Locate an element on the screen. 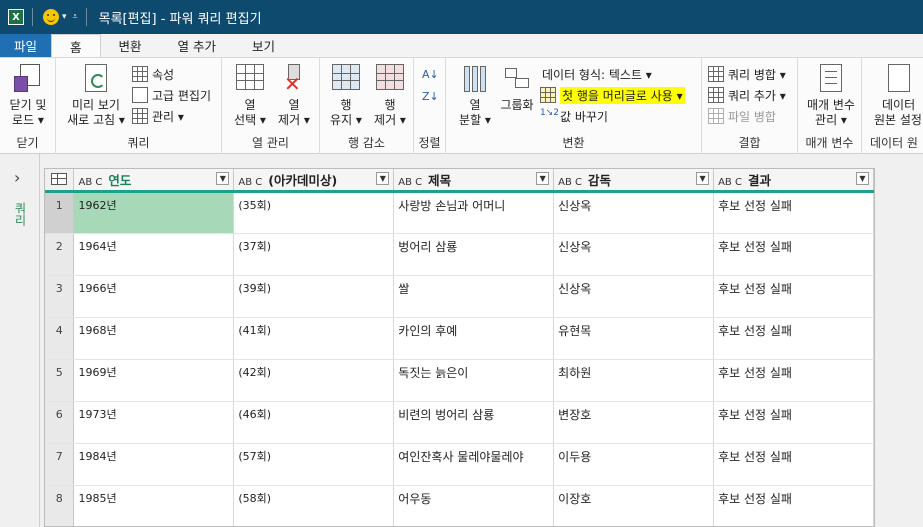 This screenshot has height=527, width=923. data-source-settings-button: 데이터 원본 설정 is located at coordinates (895, 96).